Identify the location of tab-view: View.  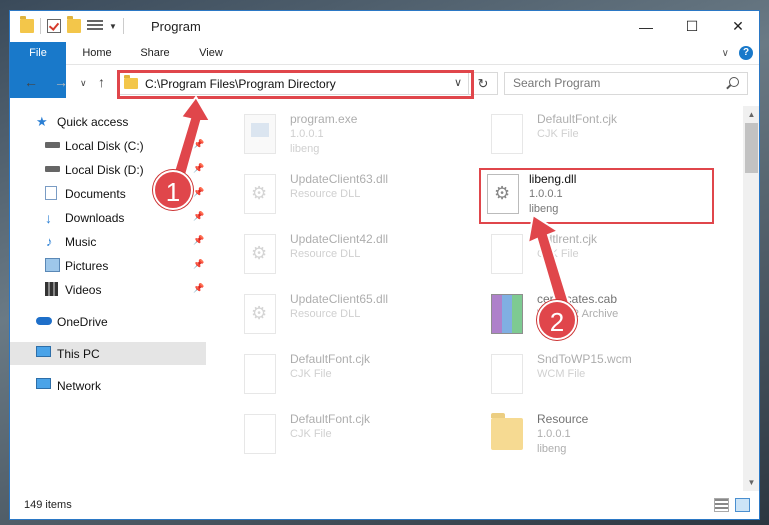
(211, 53).